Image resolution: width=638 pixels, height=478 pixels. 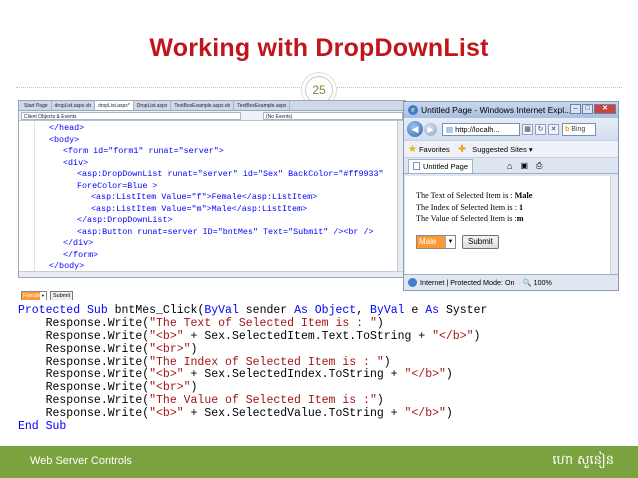 What do you see at coordinates (465, 195) in the screenshot?
I see `result-label: The Text of Selected Item is :` at bounding box center [465, 195].